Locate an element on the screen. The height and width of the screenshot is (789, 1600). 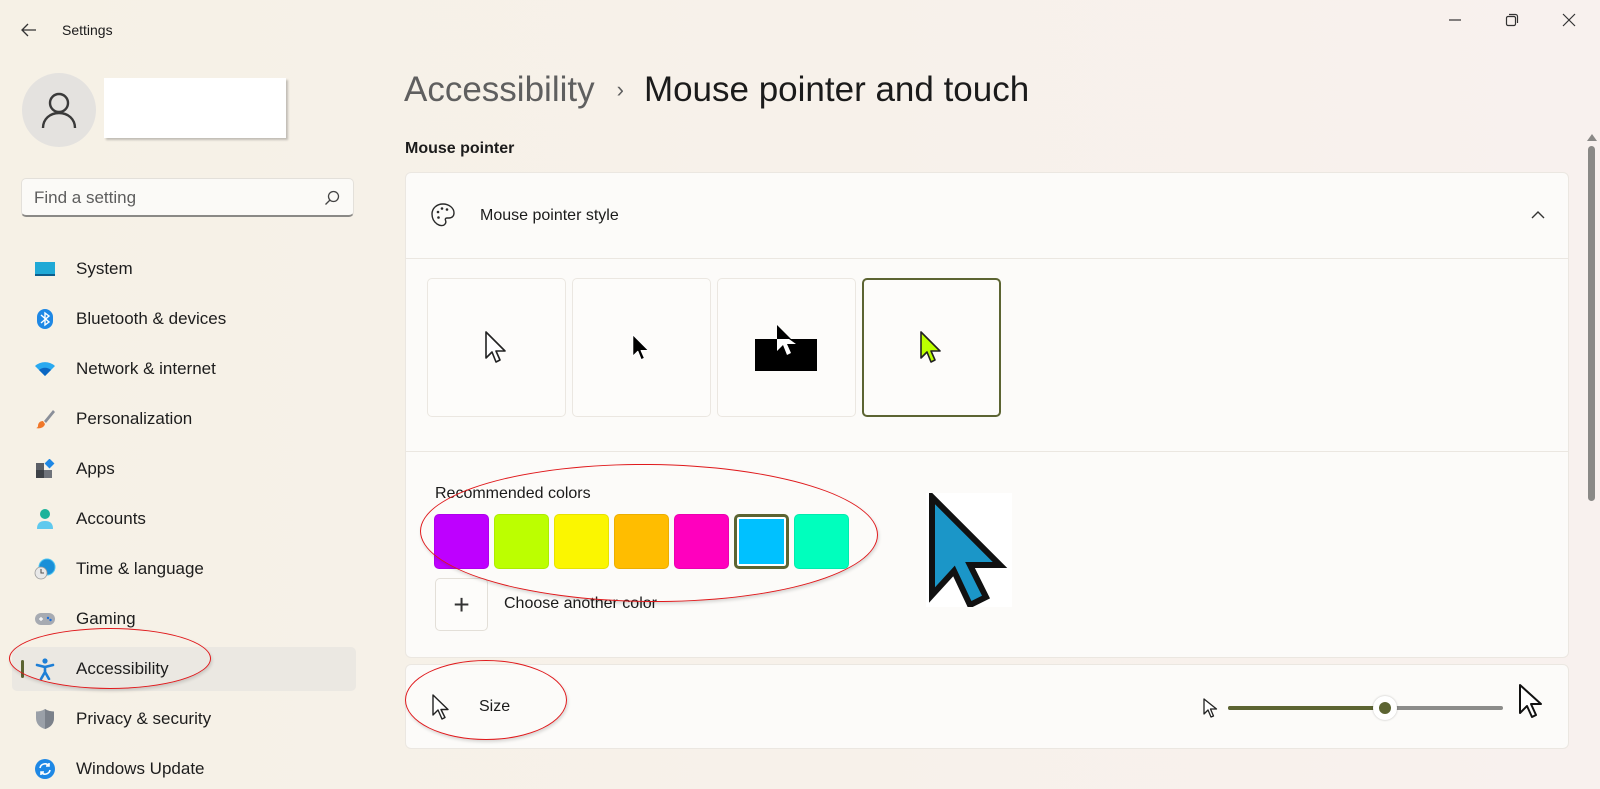
white-pointer-icon is located at coordinates (495, 346).